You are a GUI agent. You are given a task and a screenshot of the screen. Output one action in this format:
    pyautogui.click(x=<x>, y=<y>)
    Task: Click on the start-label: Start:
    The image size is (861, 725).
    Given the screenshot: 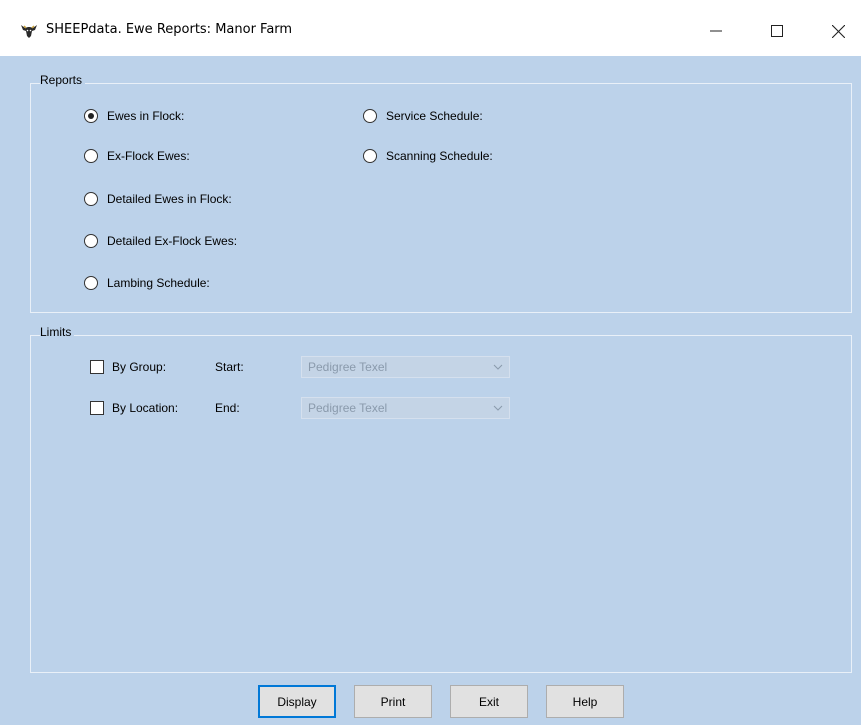 What is the action you would take?
    pyautogui.click(x=229, y=367)
    